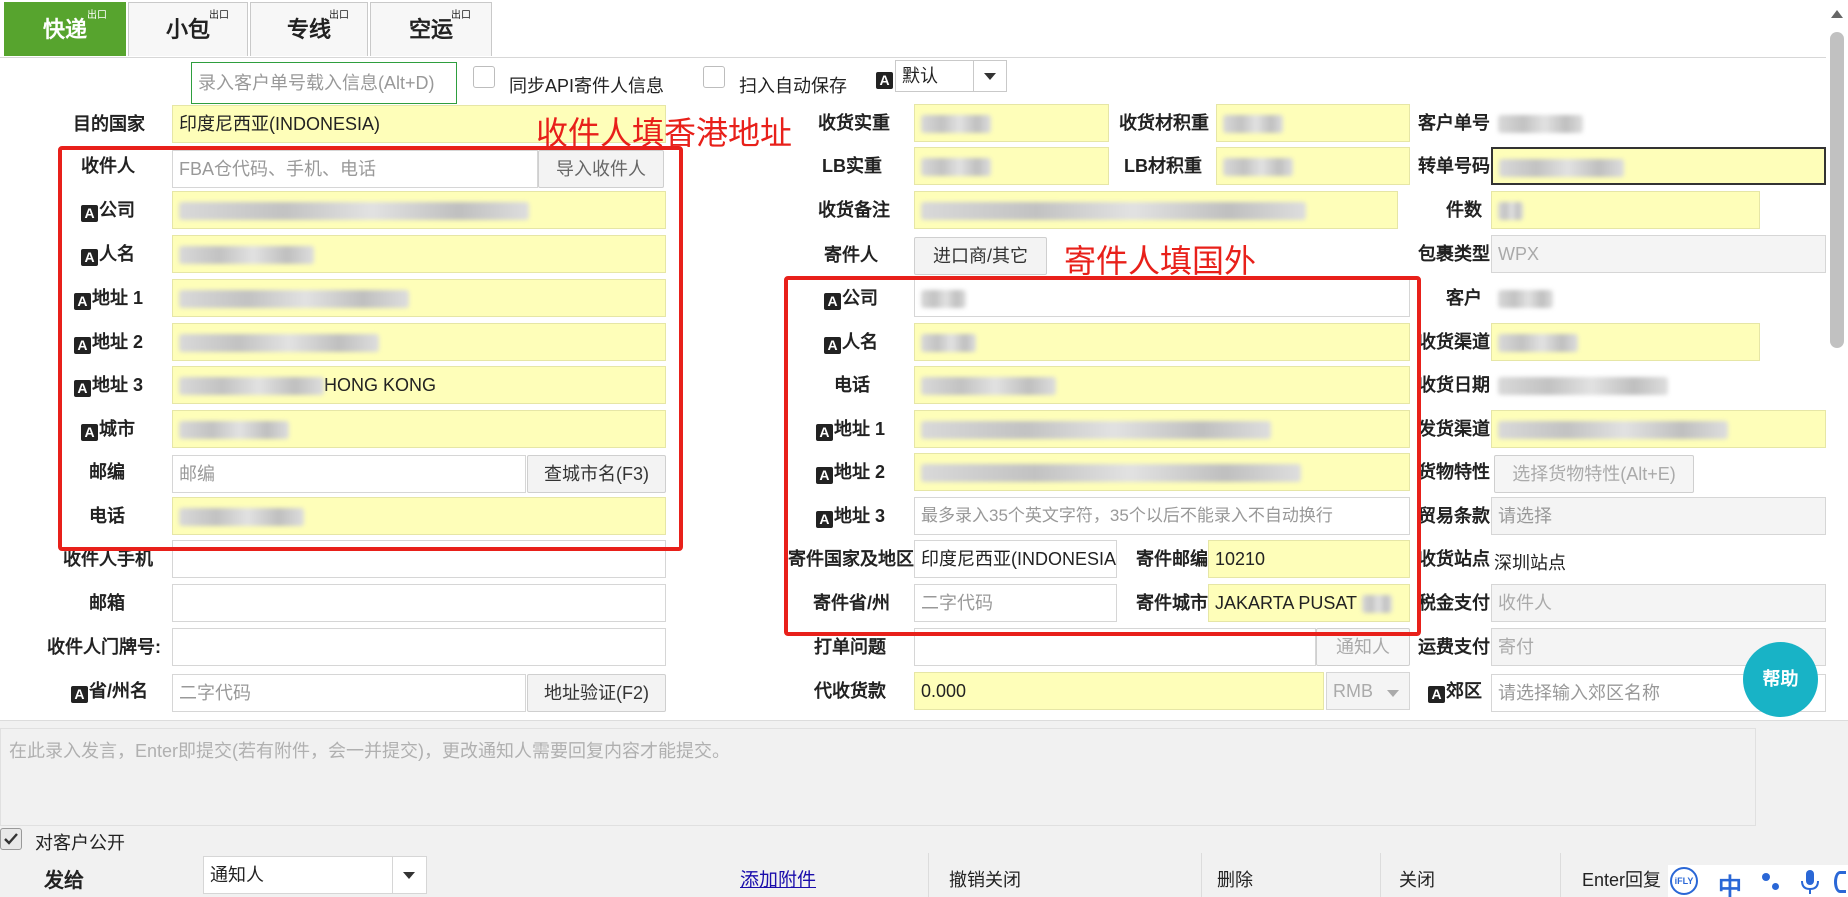 The height and width of the screenshot is (897, 1848). I want to click on send-to-label: 发给, so click(64, 881).